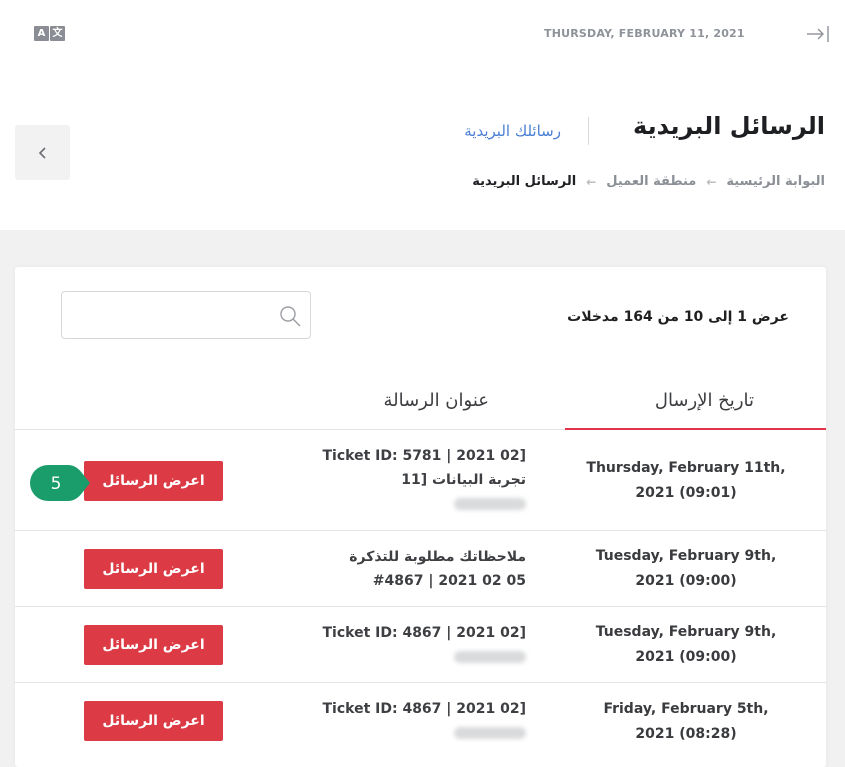 The height and width of the screenshot is (767, 845). Describe the element at coordinates (686, 721) in the screenshot. I see `row-date: Friday, February 5th, 2021 (08:28)` at that location.